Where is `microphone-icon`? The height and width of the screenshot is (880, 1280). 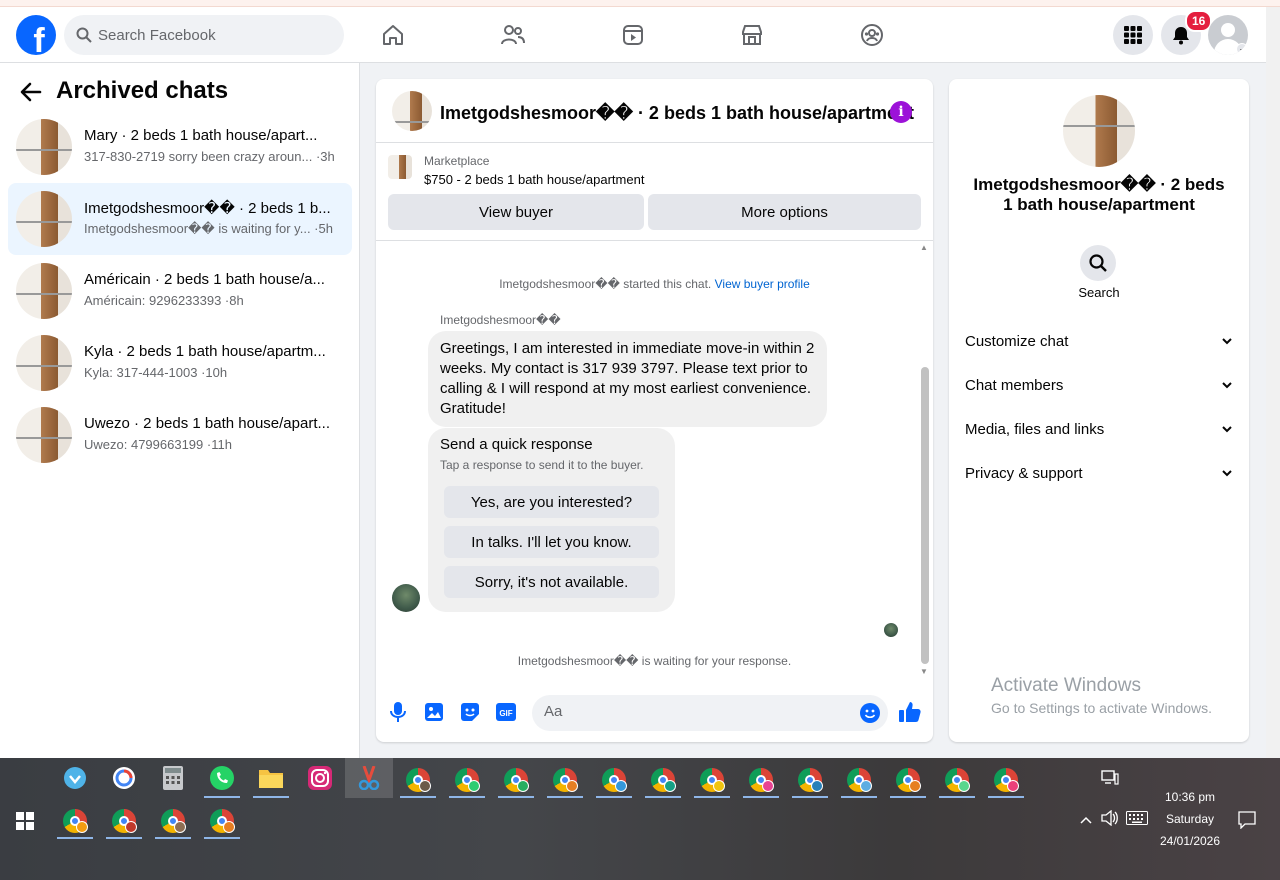 microphone-icon is located at coordinates (398, 712).